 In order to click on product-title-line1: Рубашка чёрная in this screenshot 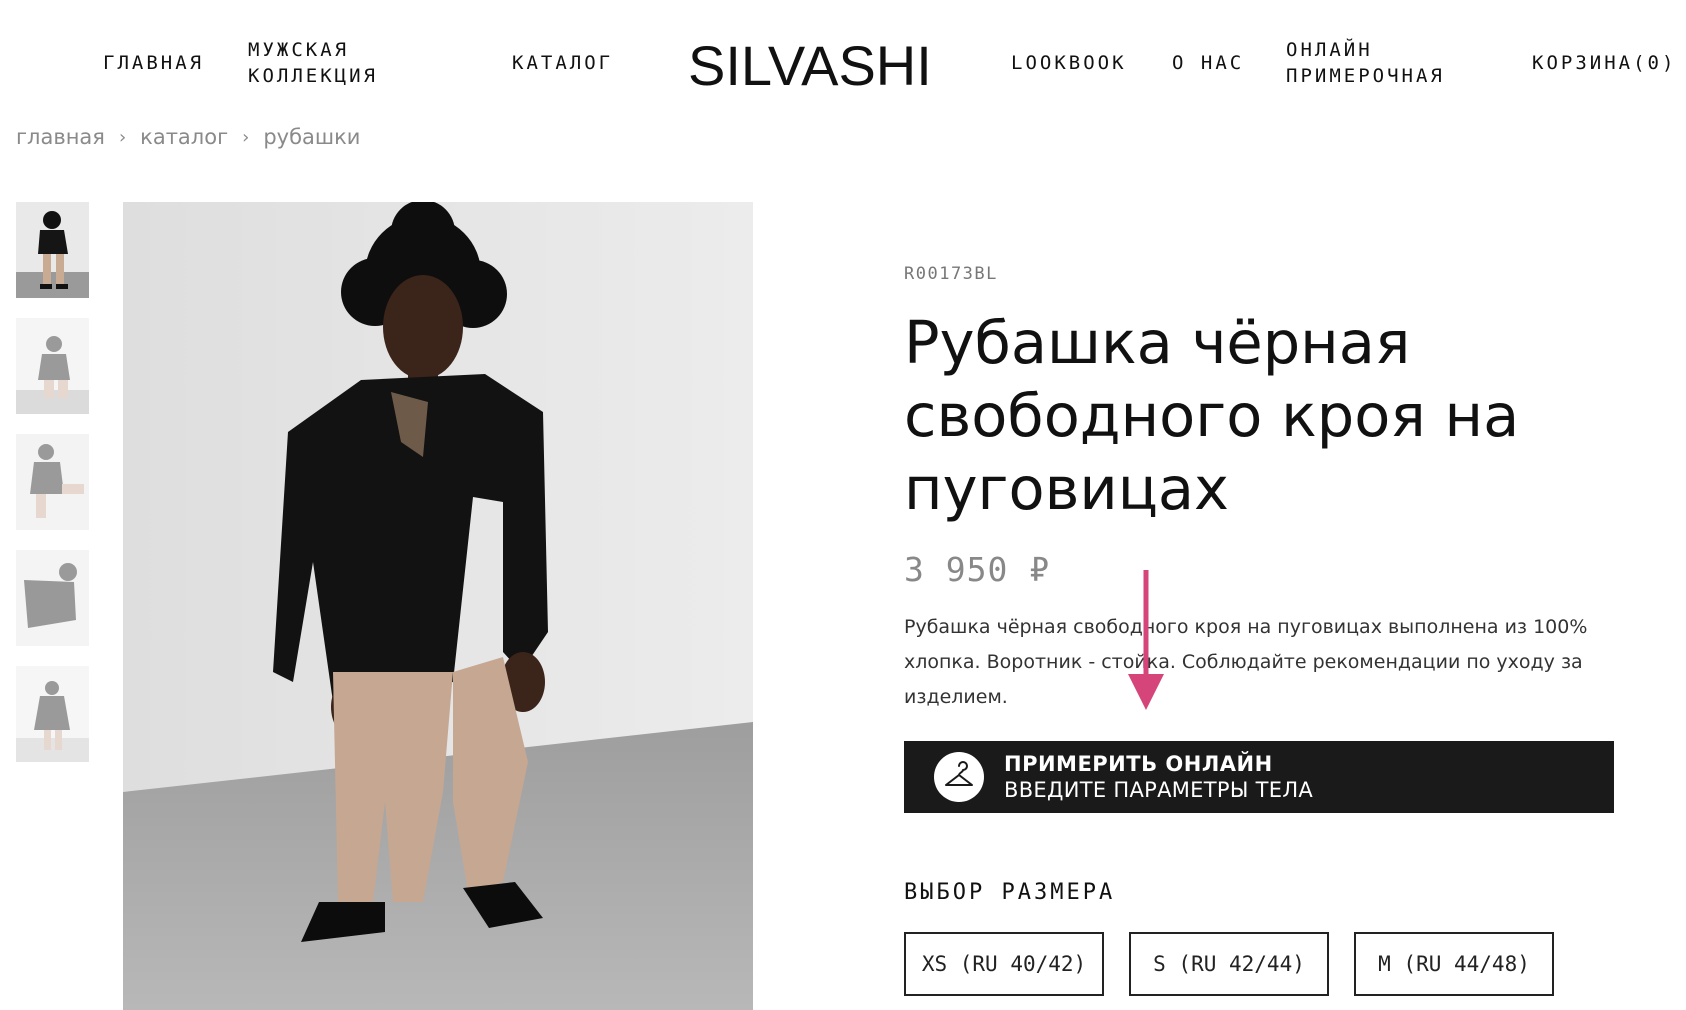, I will do `click(1157, 342)`.